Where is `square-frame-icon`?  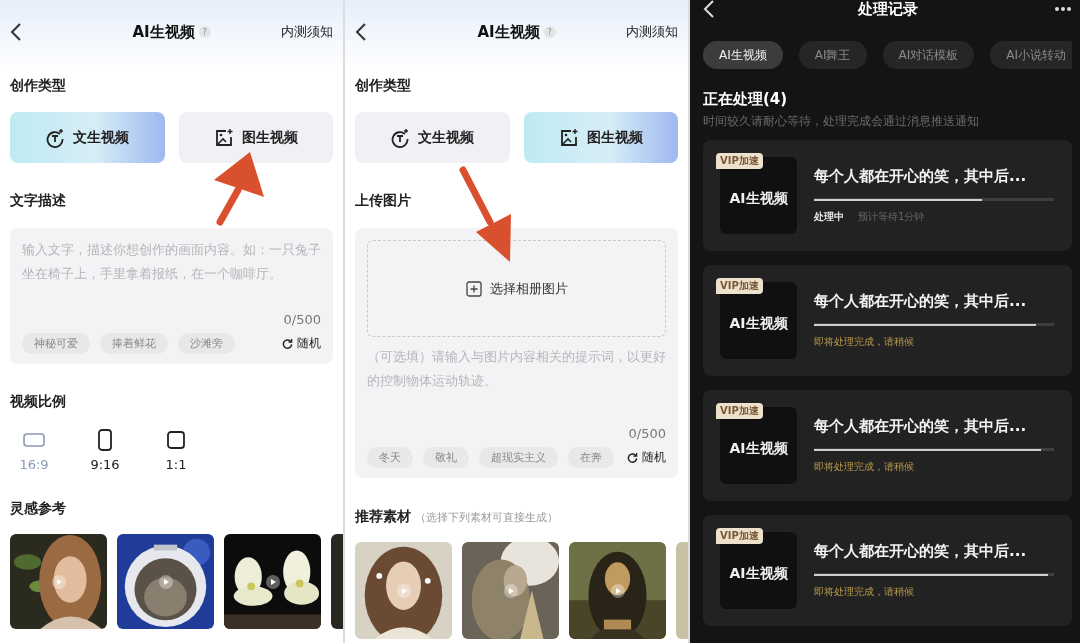 square-frame-icon is located at coordinates (176, 440).